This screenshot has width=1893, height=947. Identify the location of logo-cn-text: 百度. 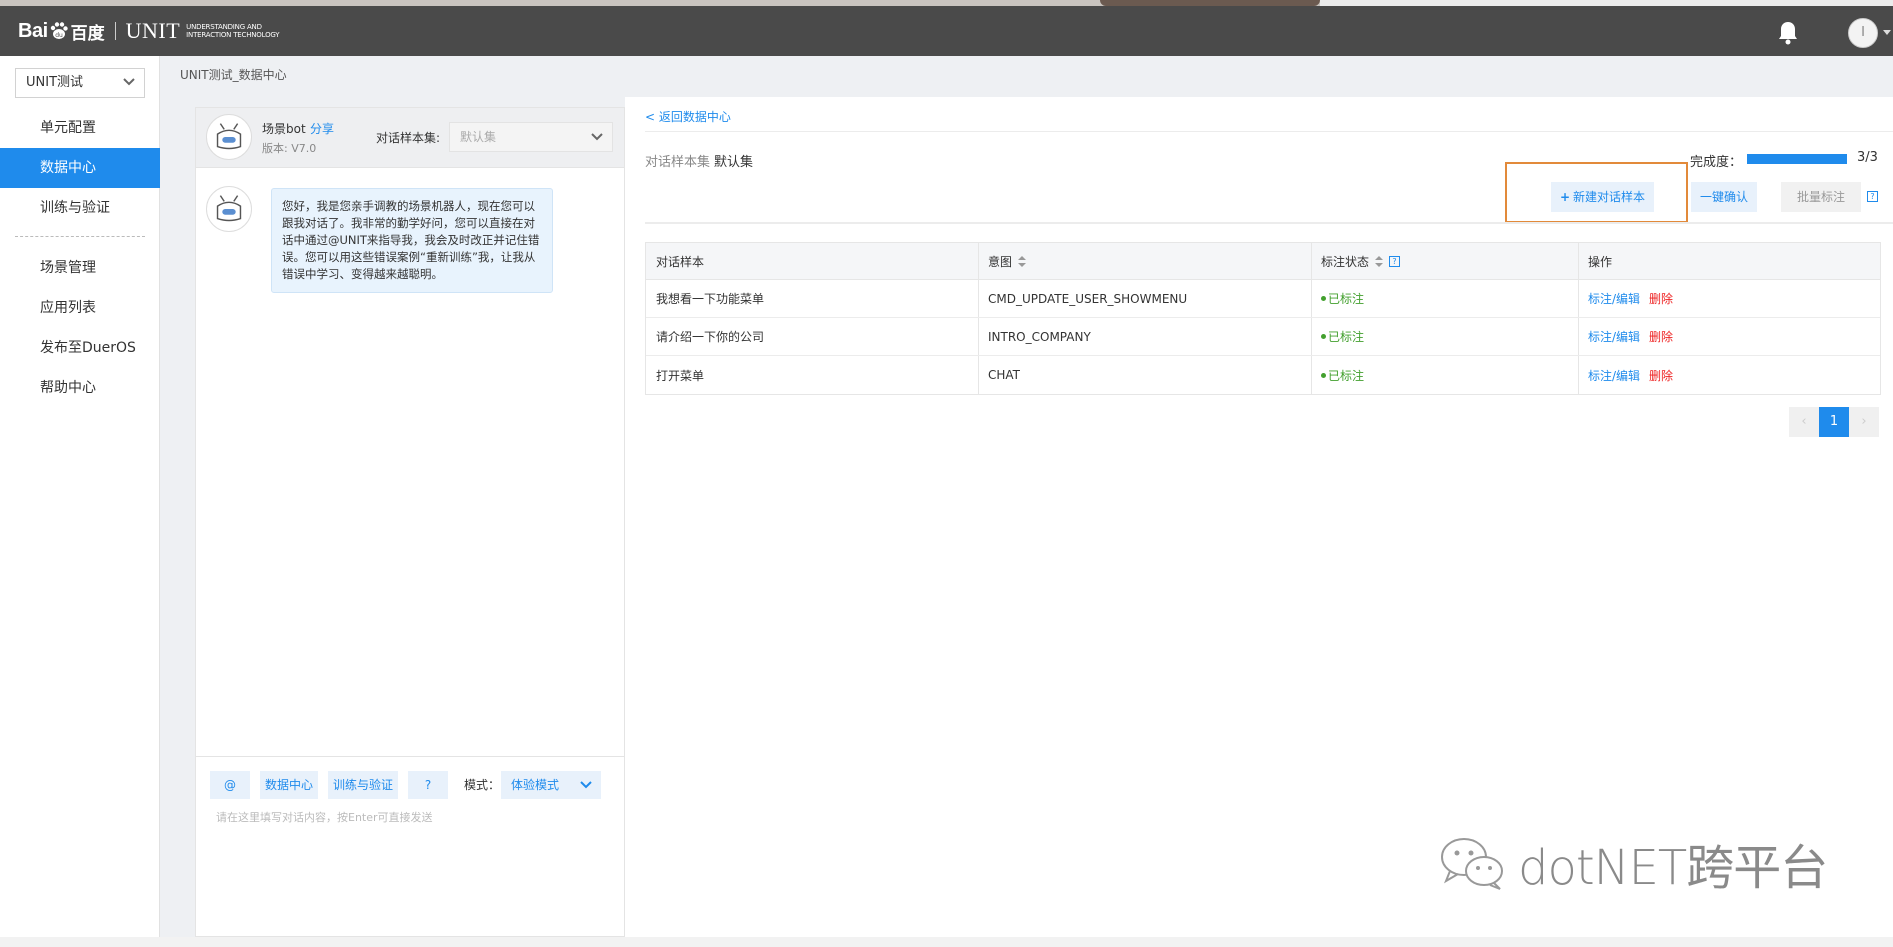
(87, 33).